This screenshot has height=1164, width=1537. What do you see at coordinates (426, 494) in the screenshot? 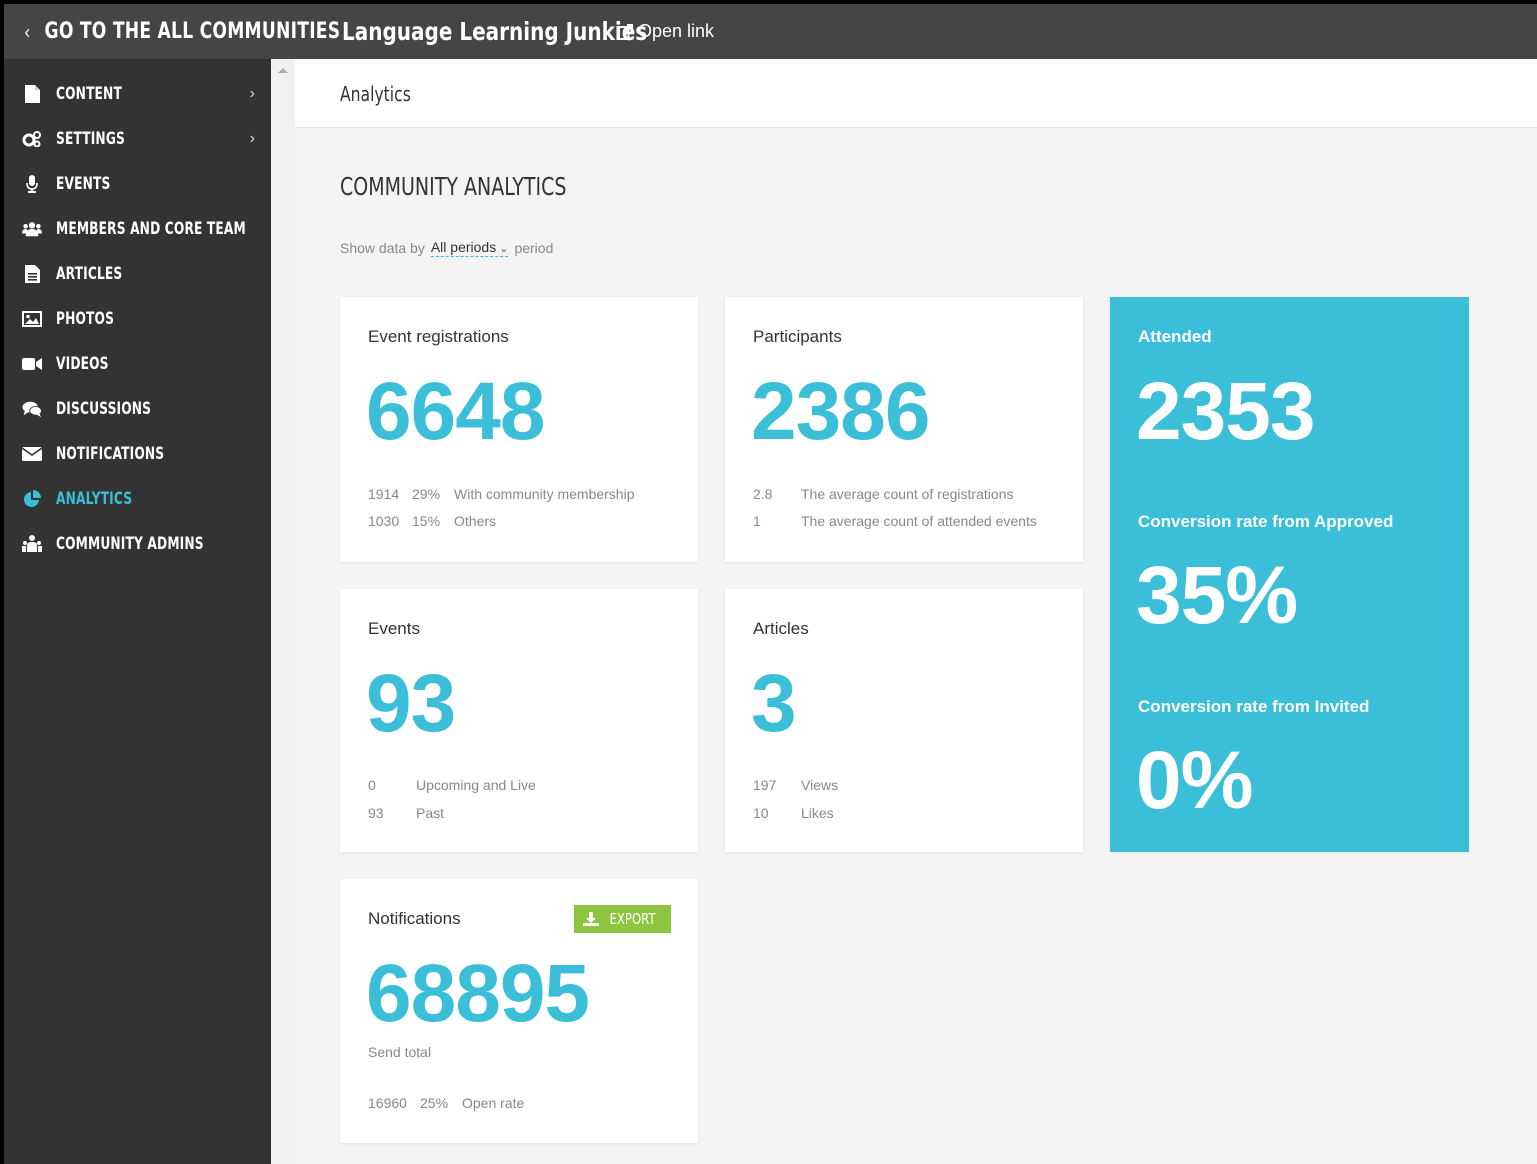
I see `stat-percent: 29%` at bounding box center [426, 494].